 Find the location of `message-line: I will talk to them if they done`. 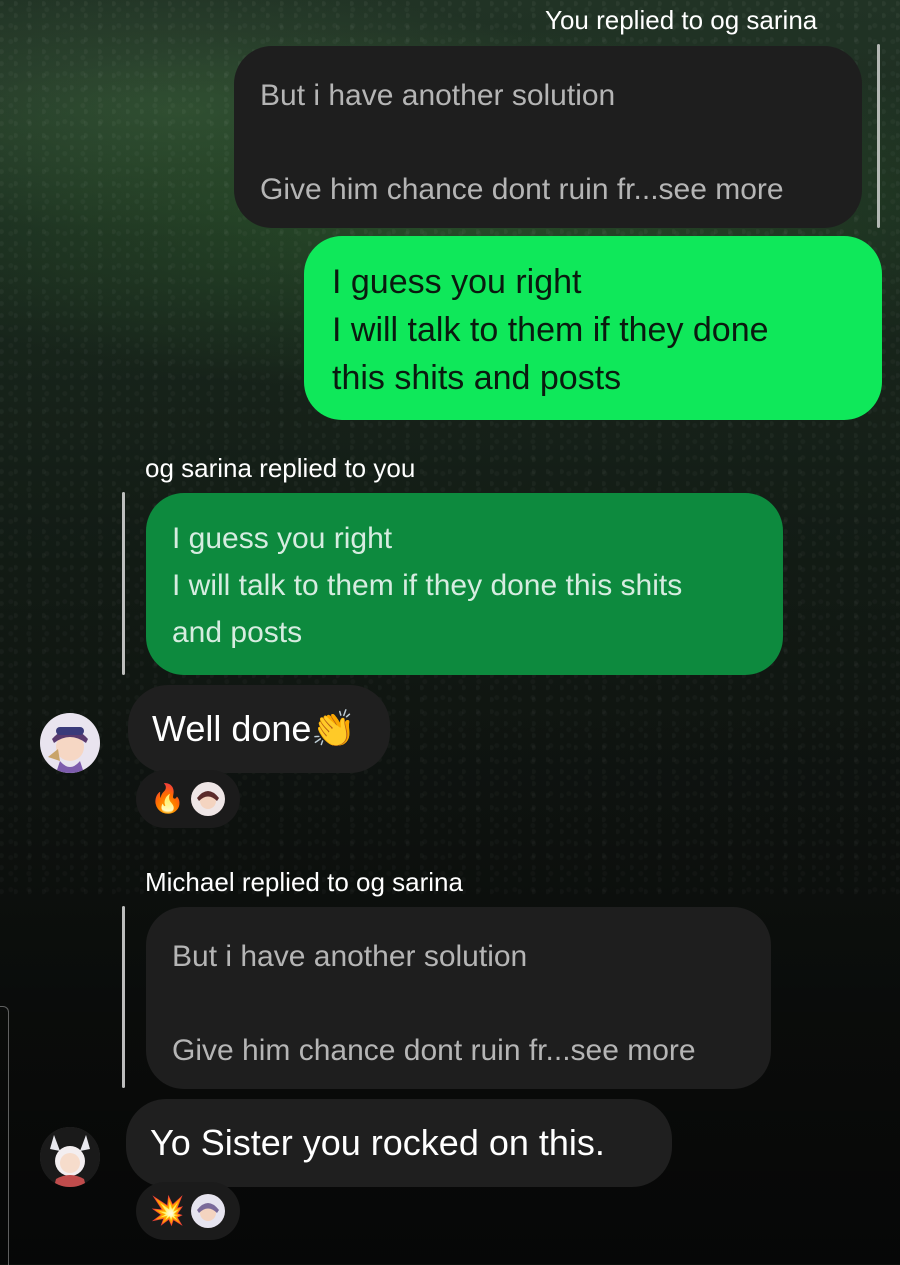

message-line: I will talk to them if they done is located at coordinates (550, 330).